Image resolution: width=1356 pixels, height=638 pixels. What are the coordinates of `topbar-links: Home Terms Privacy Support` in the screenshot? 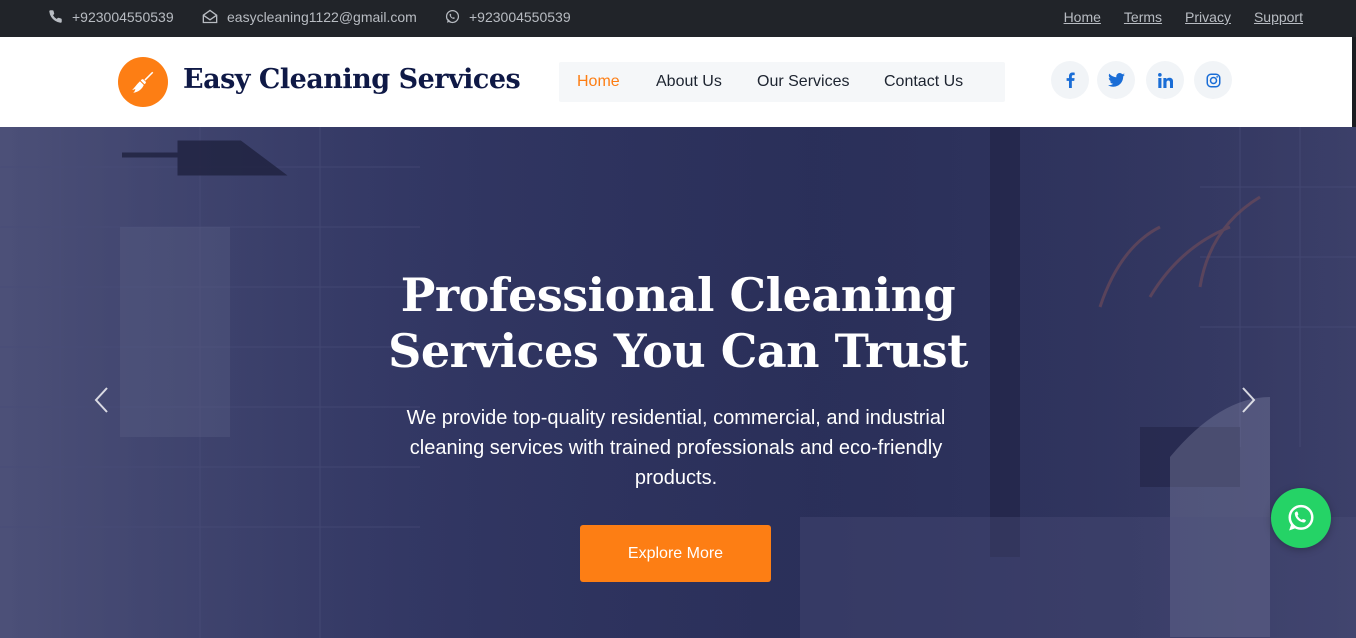 It's located at (1183, 17).